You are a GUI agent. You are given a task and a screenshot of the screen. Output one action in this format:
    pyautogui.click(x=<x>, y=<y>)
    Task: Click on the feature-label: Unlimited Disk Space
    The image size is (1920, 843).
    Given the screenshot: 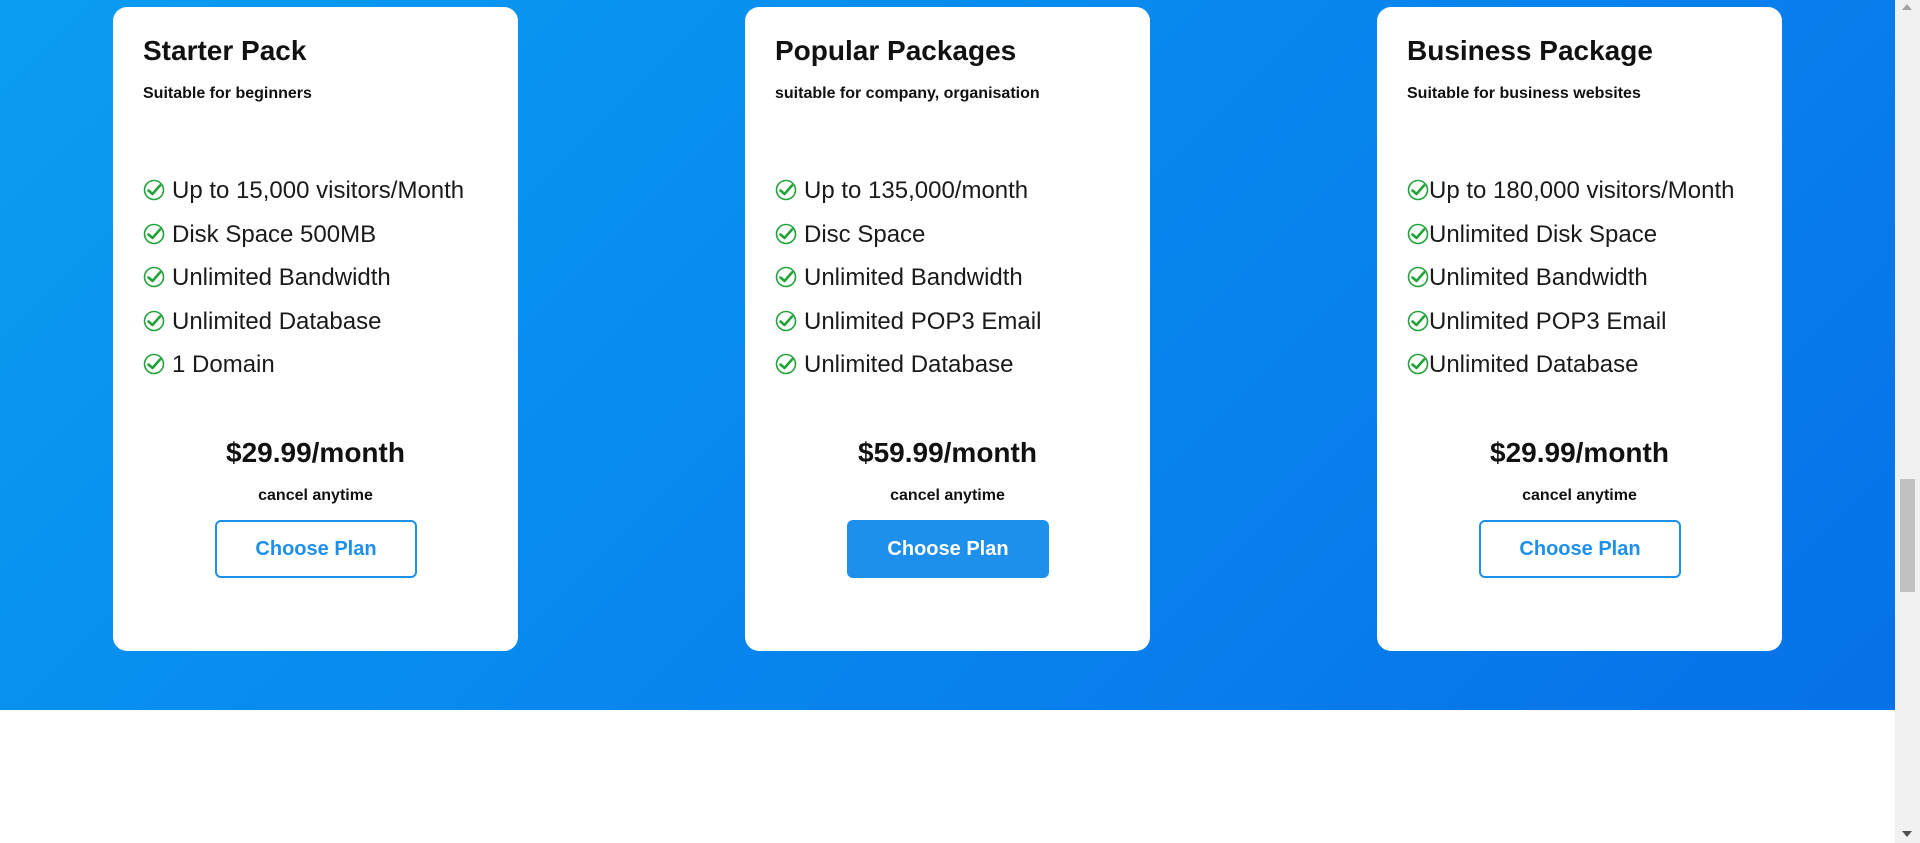 What is the action you would take?
    pyautogui.click(x=1543, y=234)
    